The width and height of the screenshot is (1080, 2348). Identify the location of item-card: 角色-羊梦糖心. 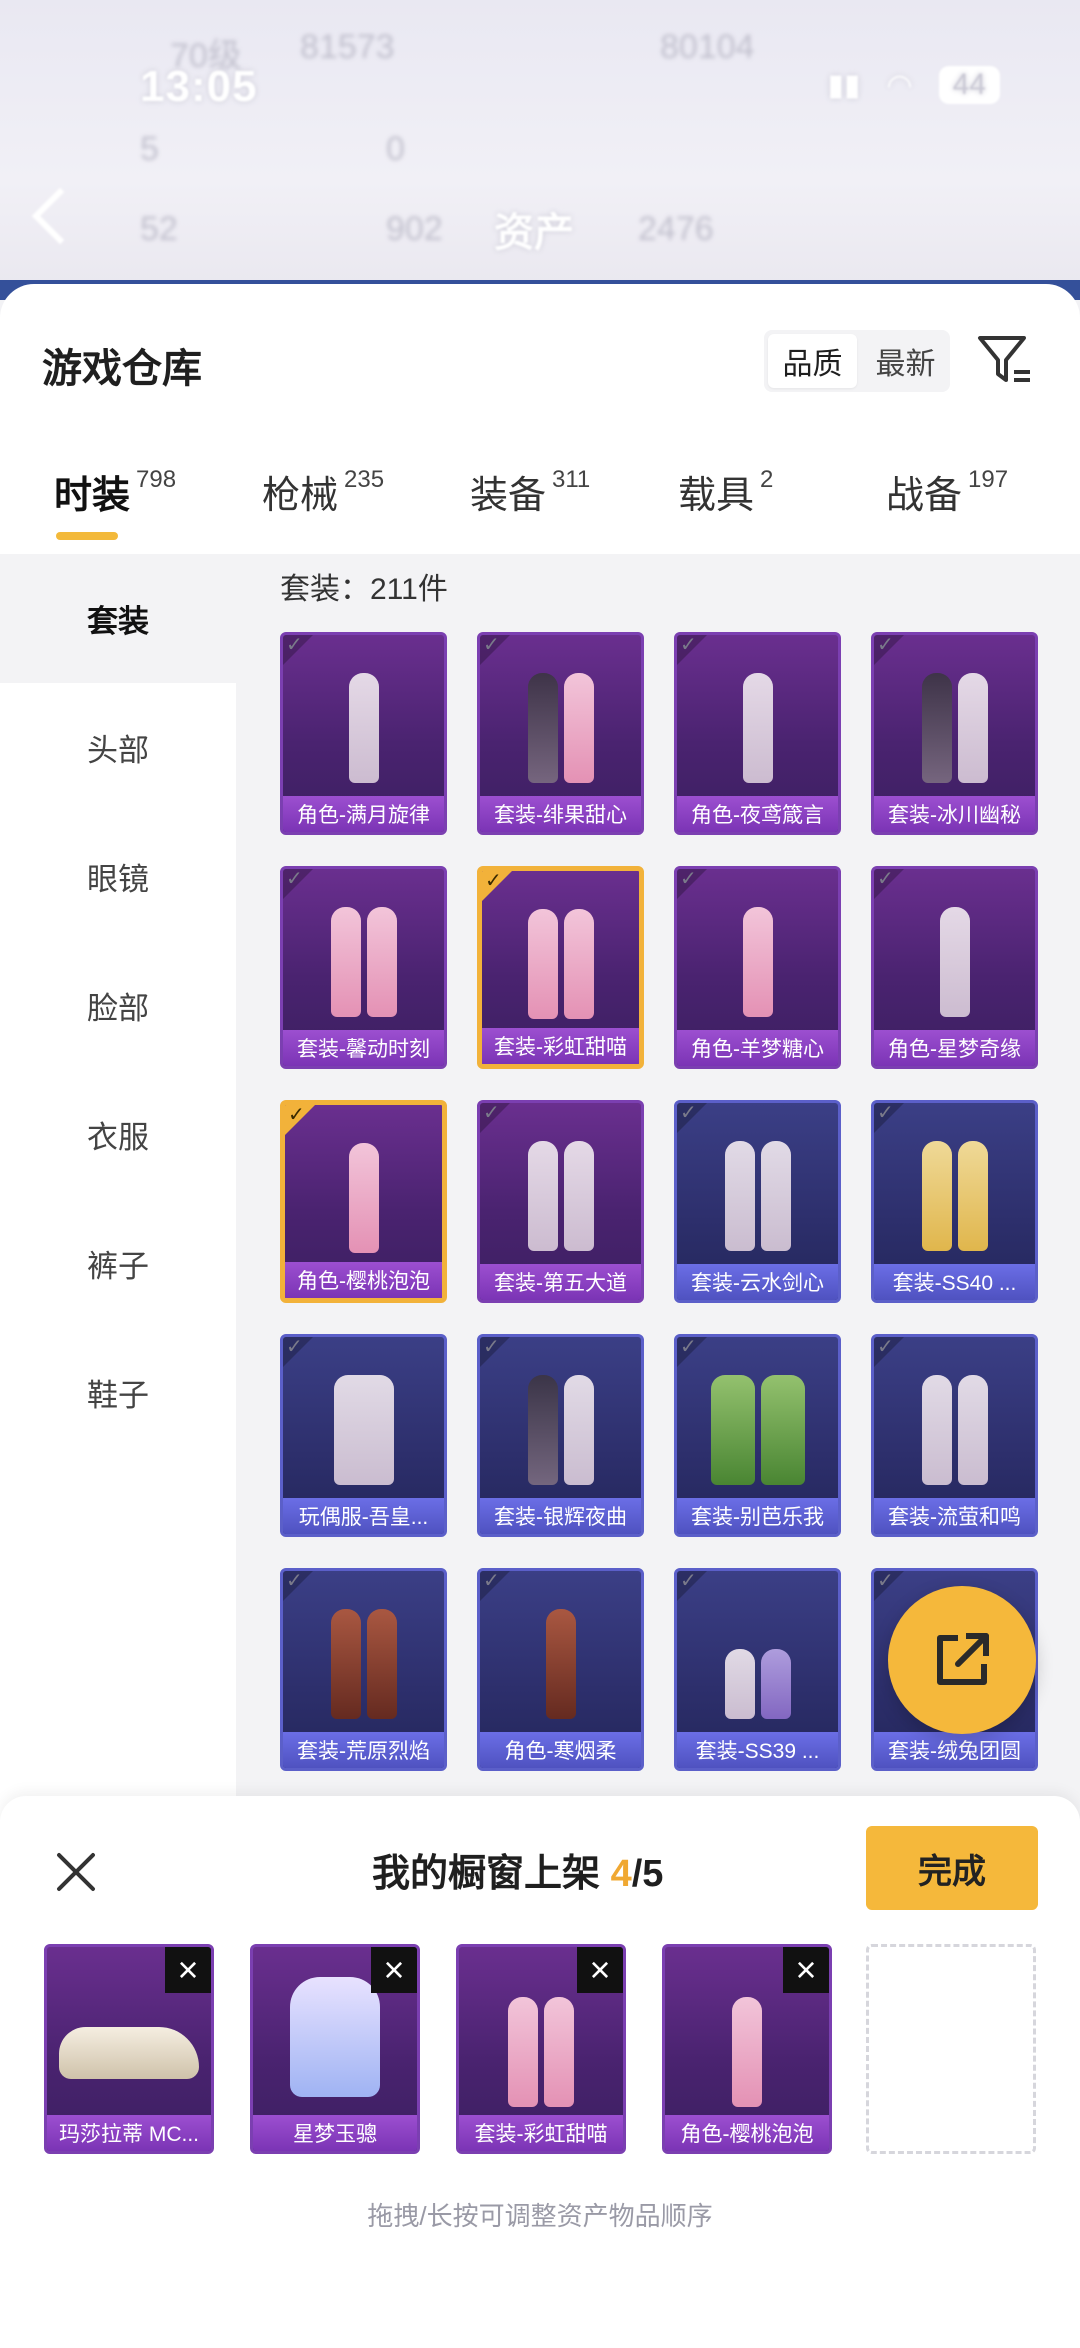
(757, 967).